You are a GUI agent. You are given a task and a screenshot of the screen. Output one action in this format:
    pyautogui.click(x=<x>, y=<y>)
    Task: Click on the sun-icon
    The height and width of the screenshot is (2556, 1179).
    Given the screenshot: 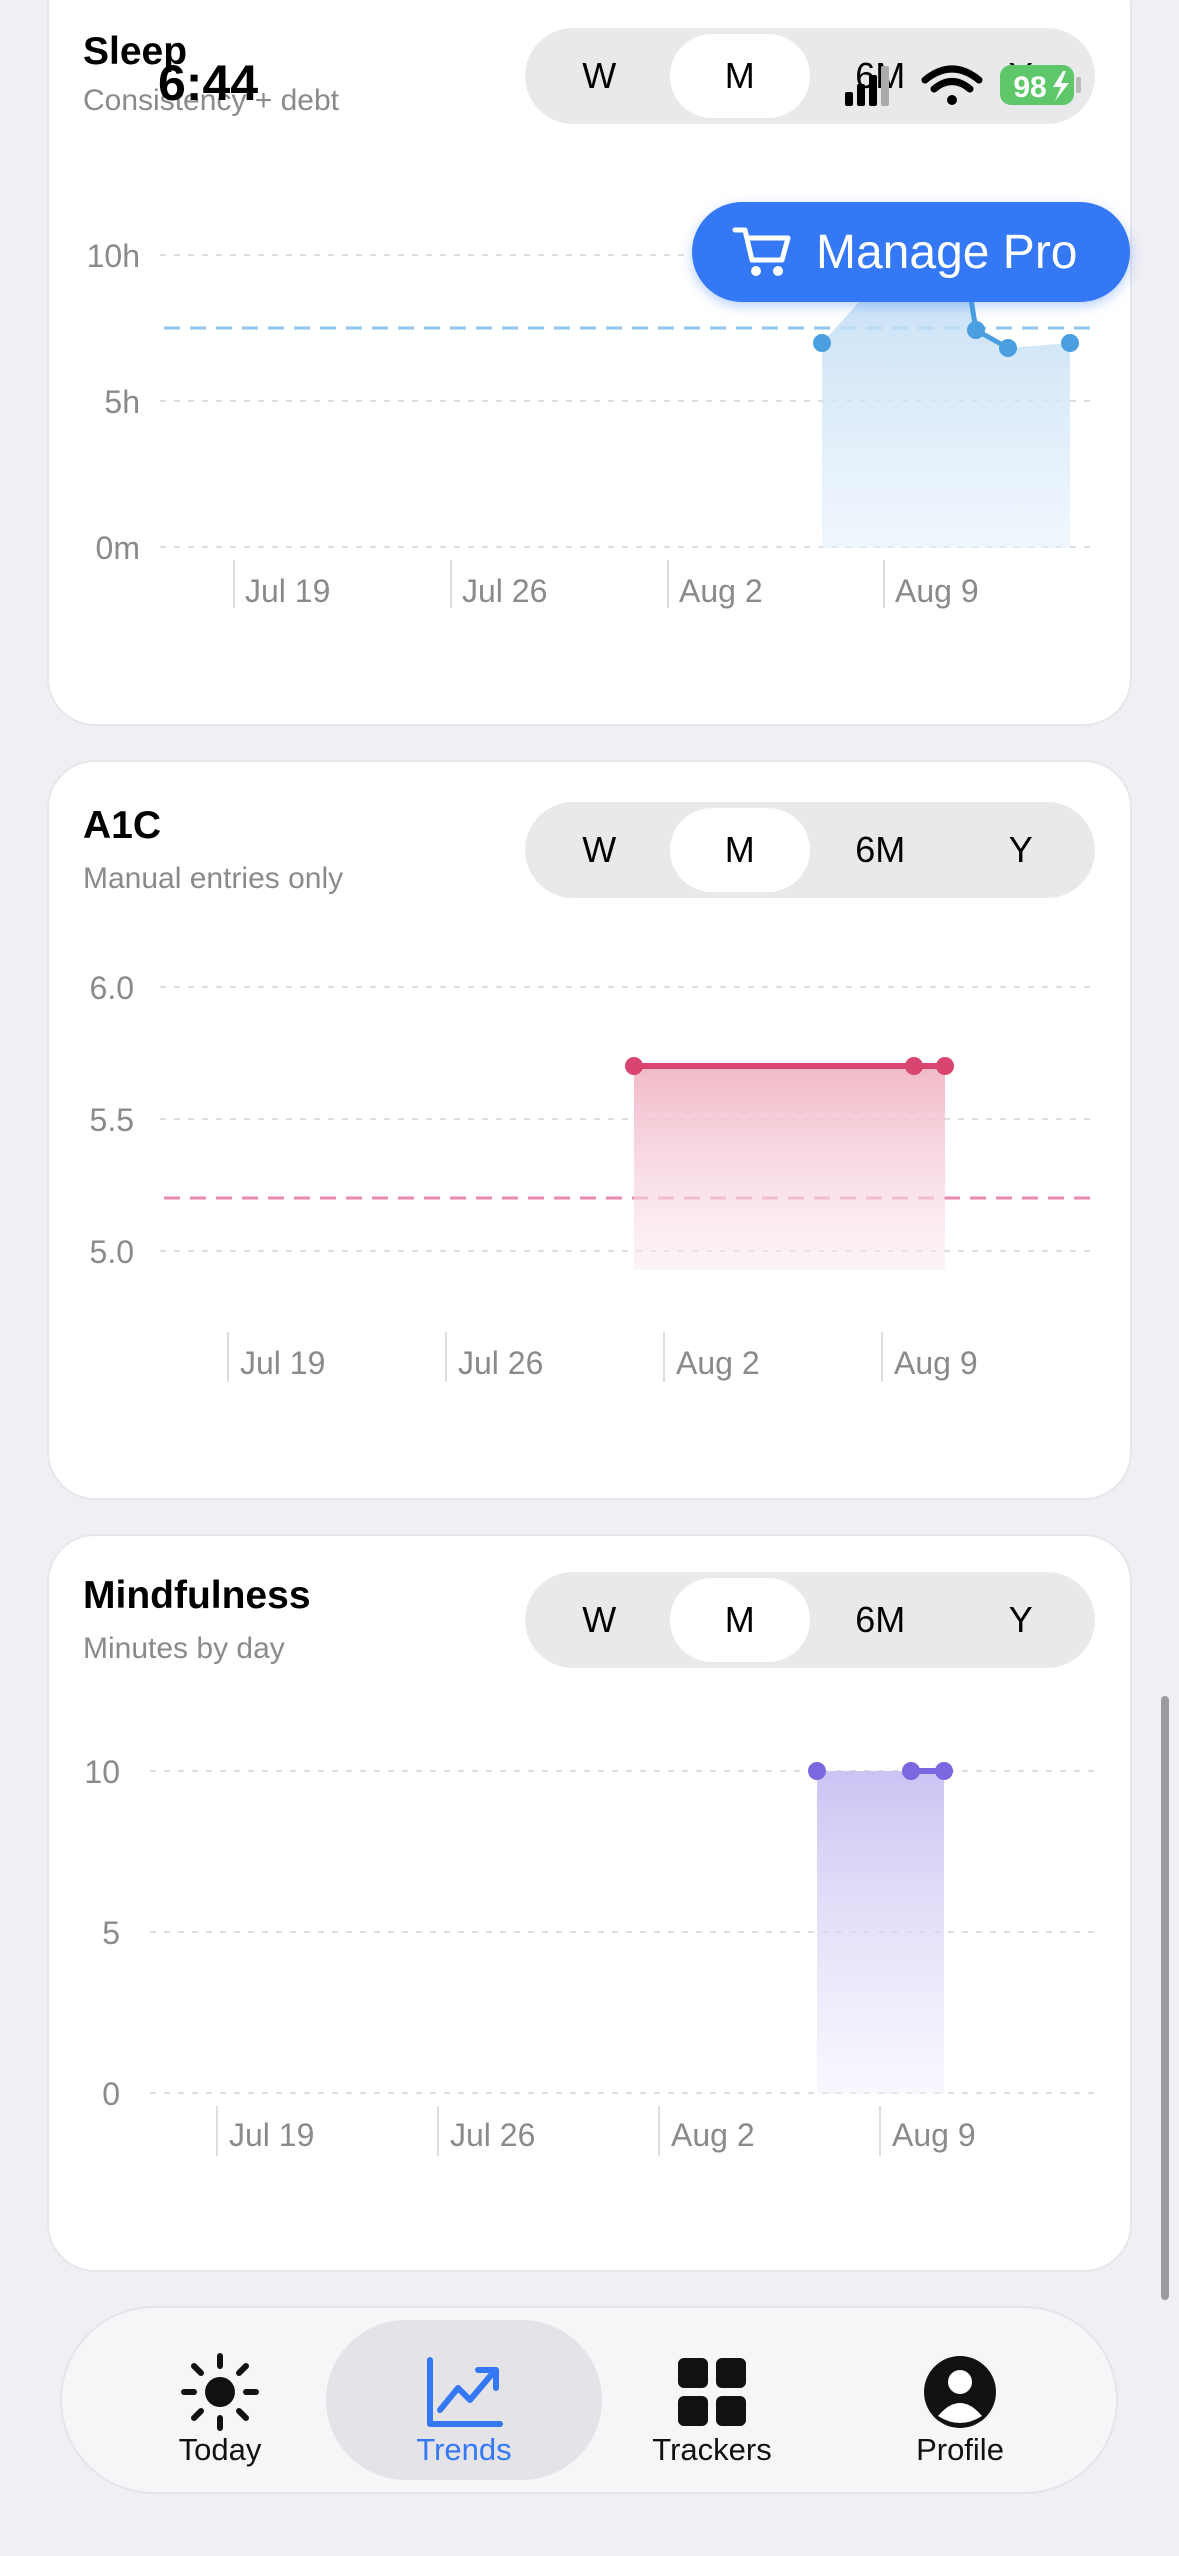 What is the action you would take?
    pyautogui.click(x=220, y=2392)
    